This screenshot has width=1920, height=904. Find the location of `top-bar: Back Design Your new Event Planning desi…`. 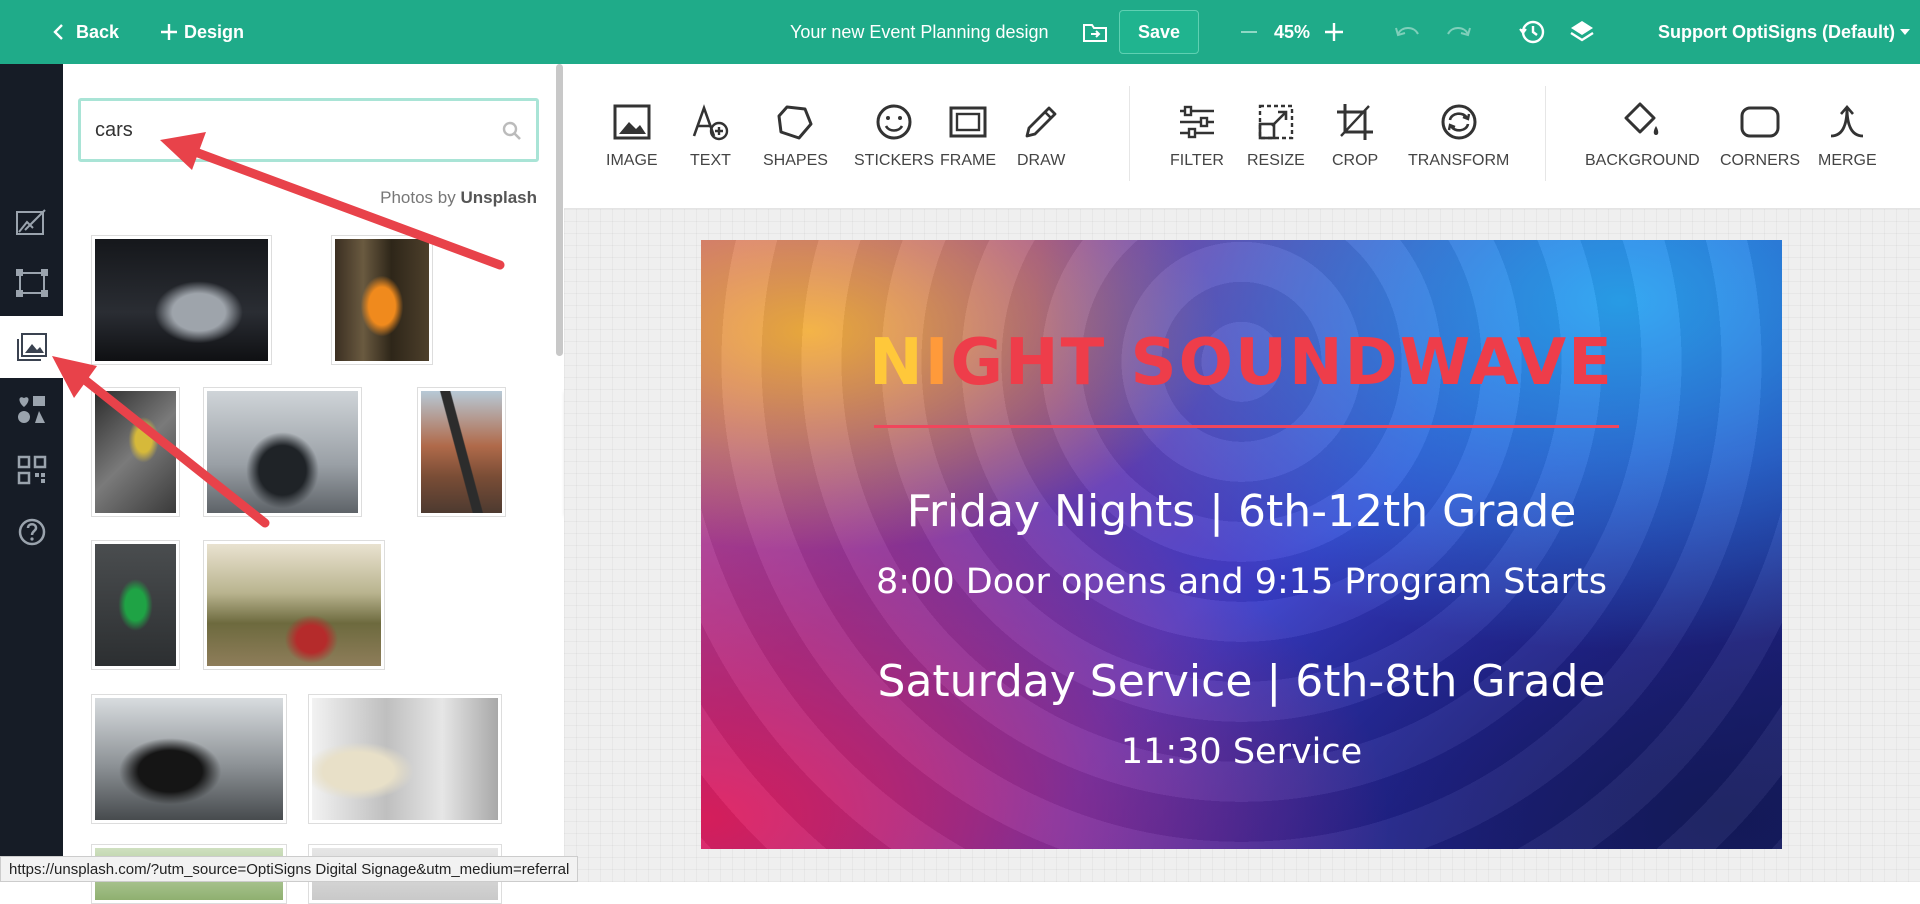

top-bar: Back Design Your new Event Planning desi… is located at coordinates (960, 32).